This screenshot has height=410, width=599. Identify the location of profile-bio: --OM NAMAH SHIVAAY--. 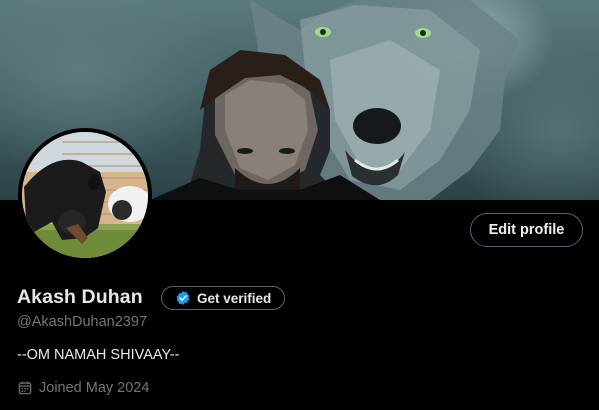
(98, 355).